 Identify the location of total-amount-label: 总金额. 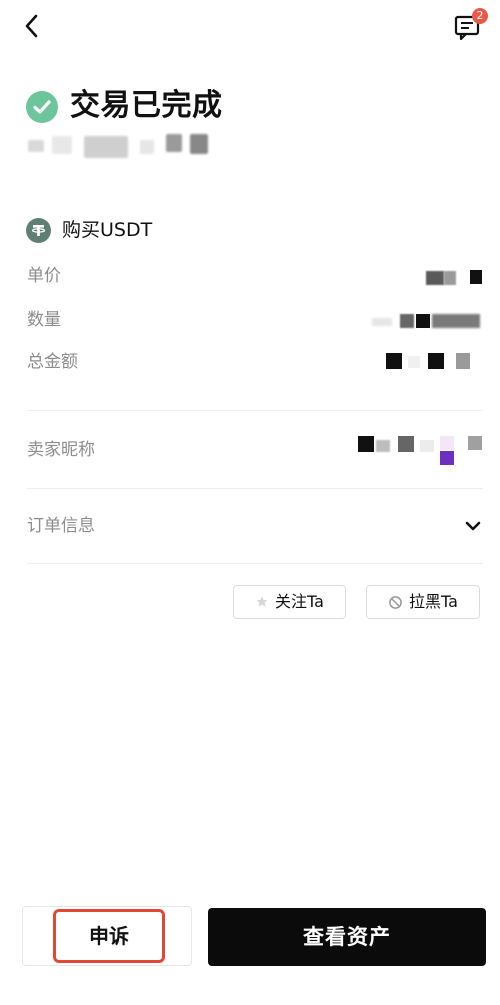
(52, 362).